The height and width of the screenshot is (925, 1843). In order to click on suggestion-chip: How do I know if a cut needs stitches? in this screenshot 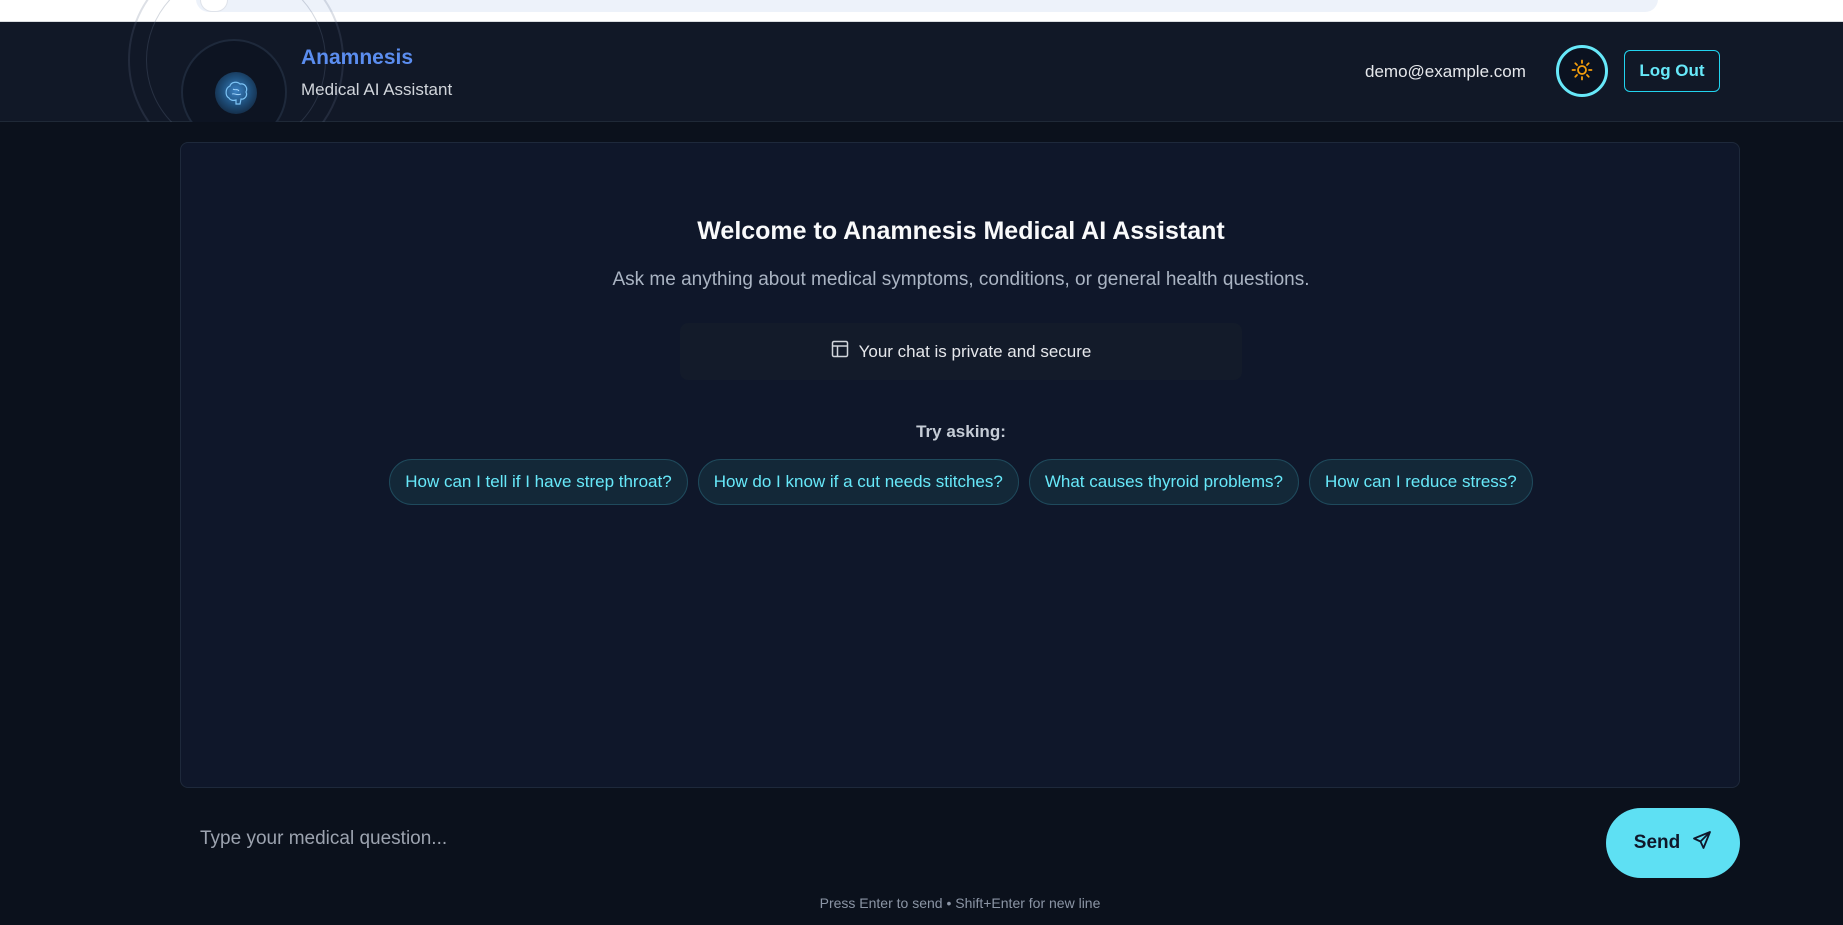, I will do `click(858, 482)`.